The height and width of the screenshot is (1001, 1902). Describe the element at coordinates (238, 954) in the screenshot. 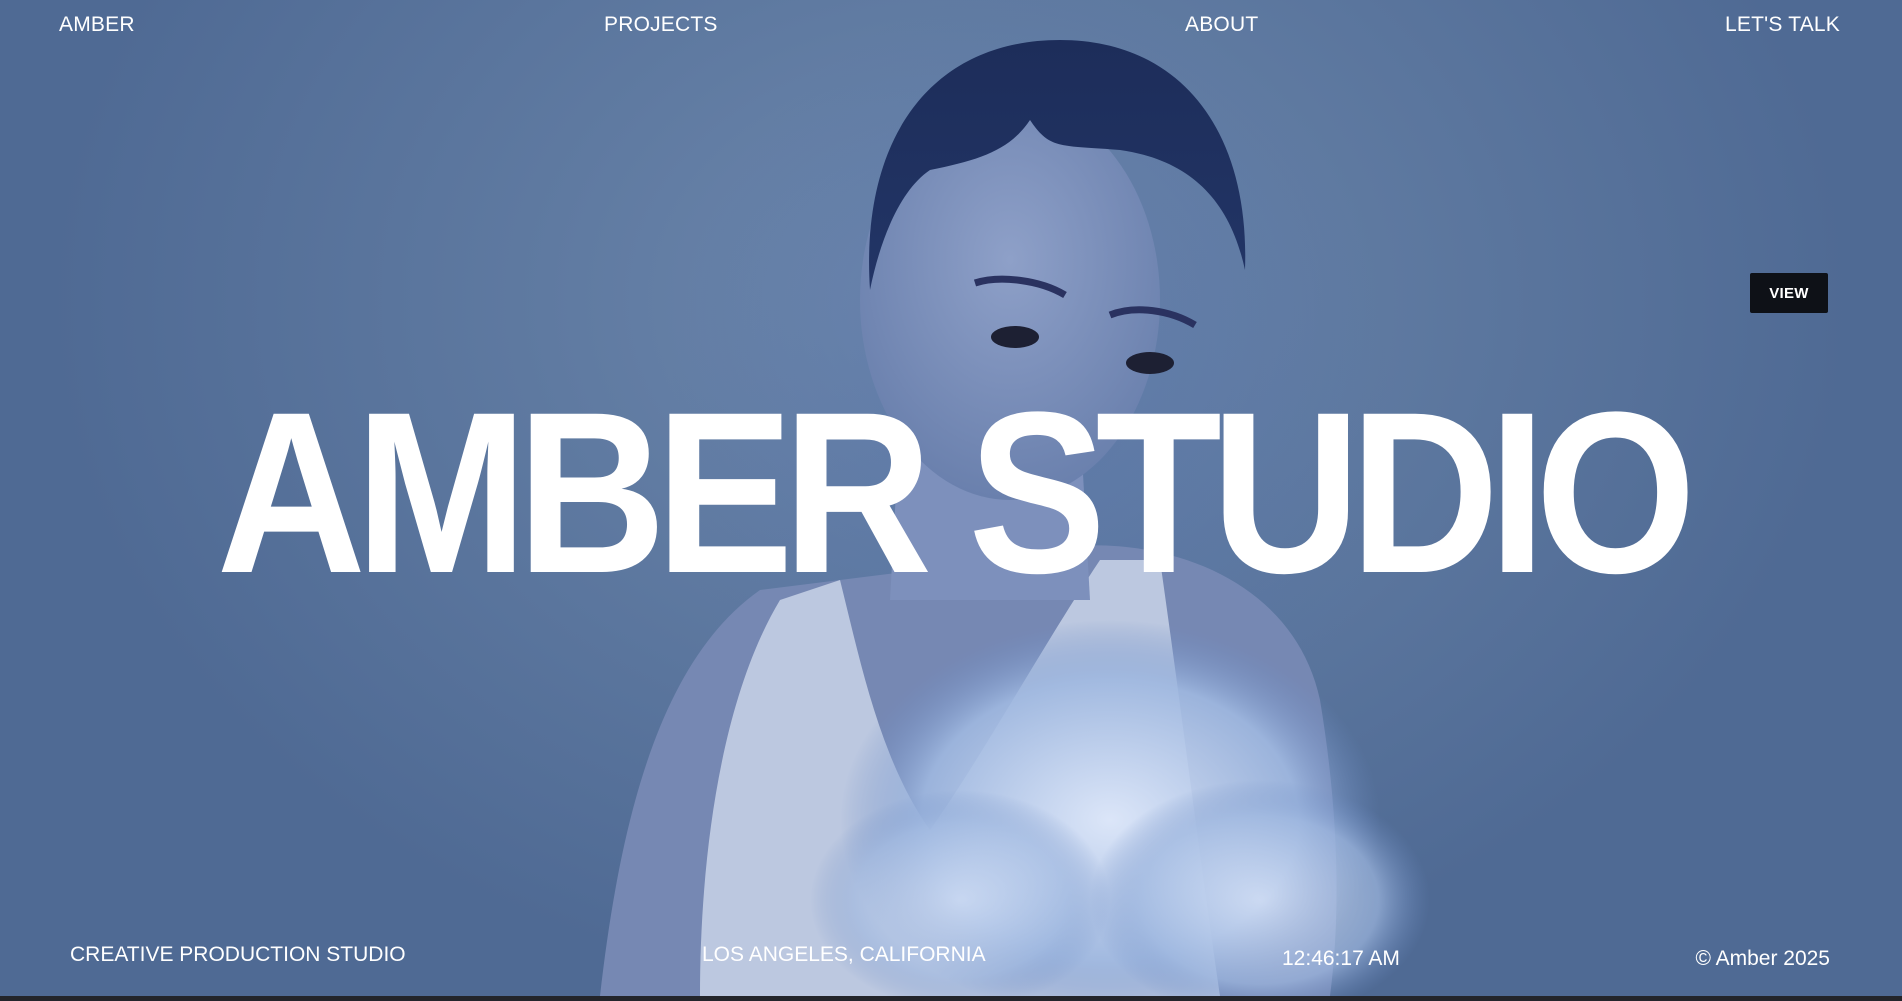

I see `studio-tagline: CREATIVE PRODUCTION STUDIO` at that location.